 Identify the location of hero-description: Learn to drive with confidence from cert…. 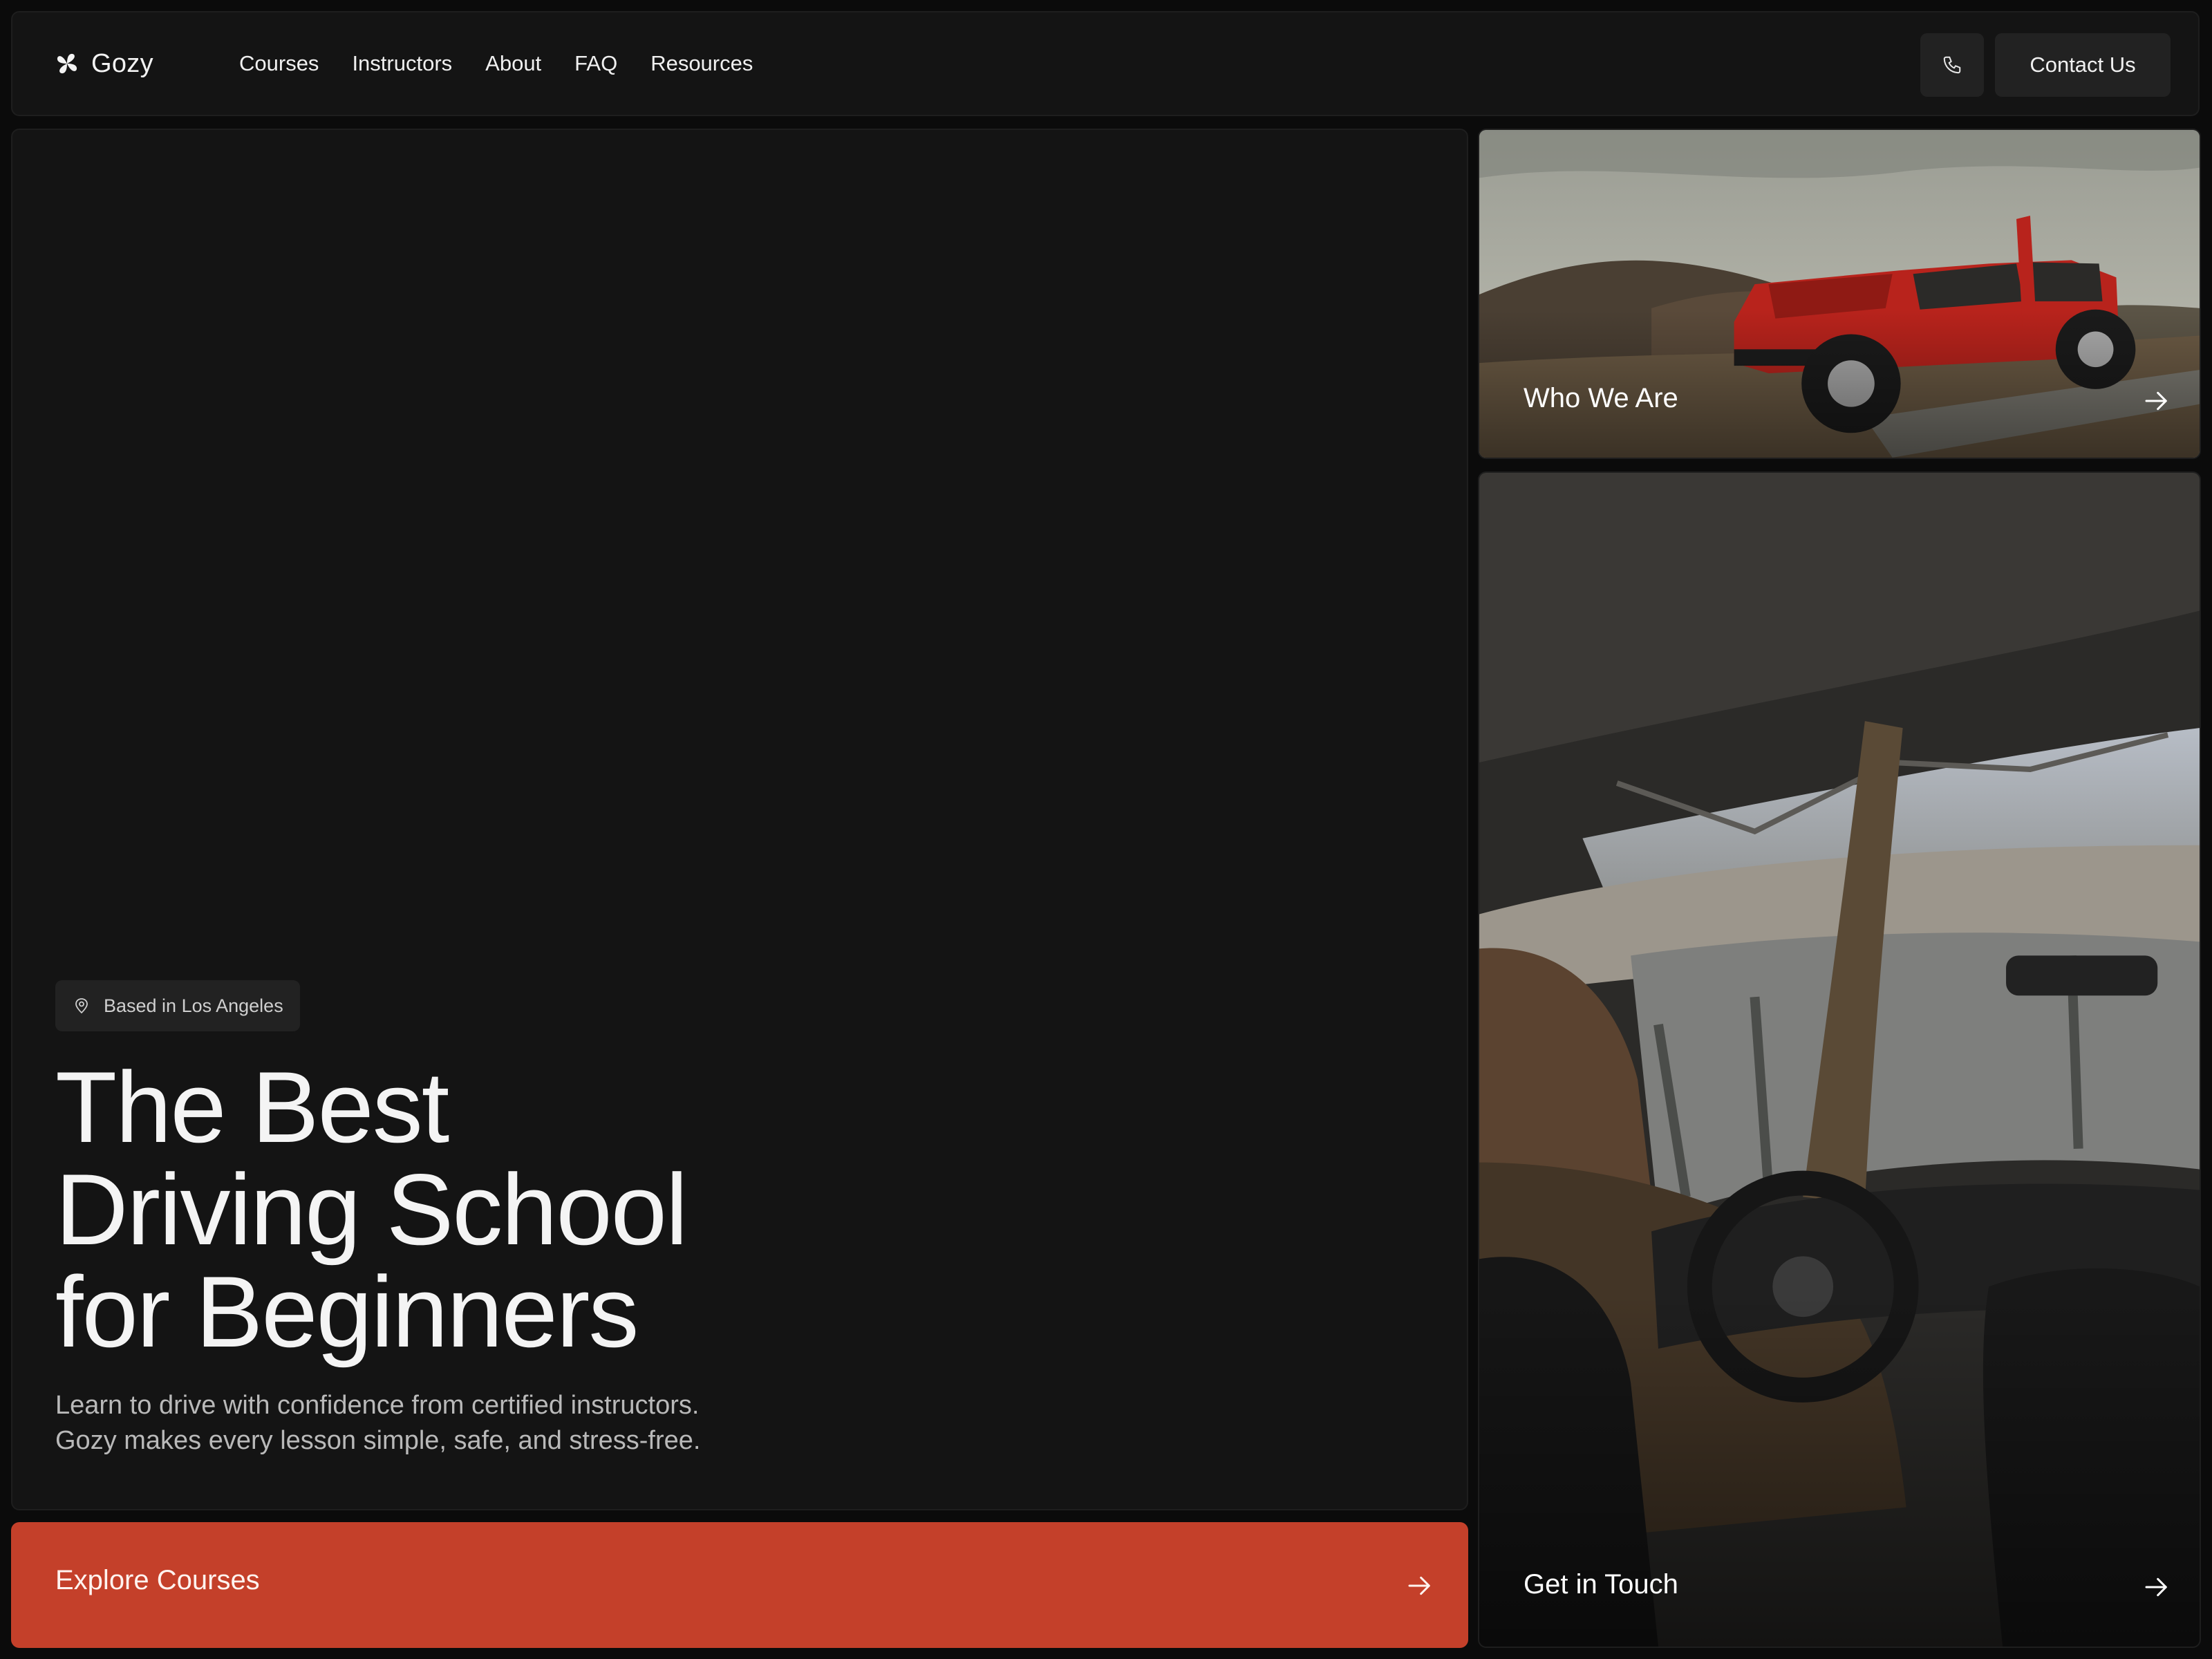
(470, 1423).